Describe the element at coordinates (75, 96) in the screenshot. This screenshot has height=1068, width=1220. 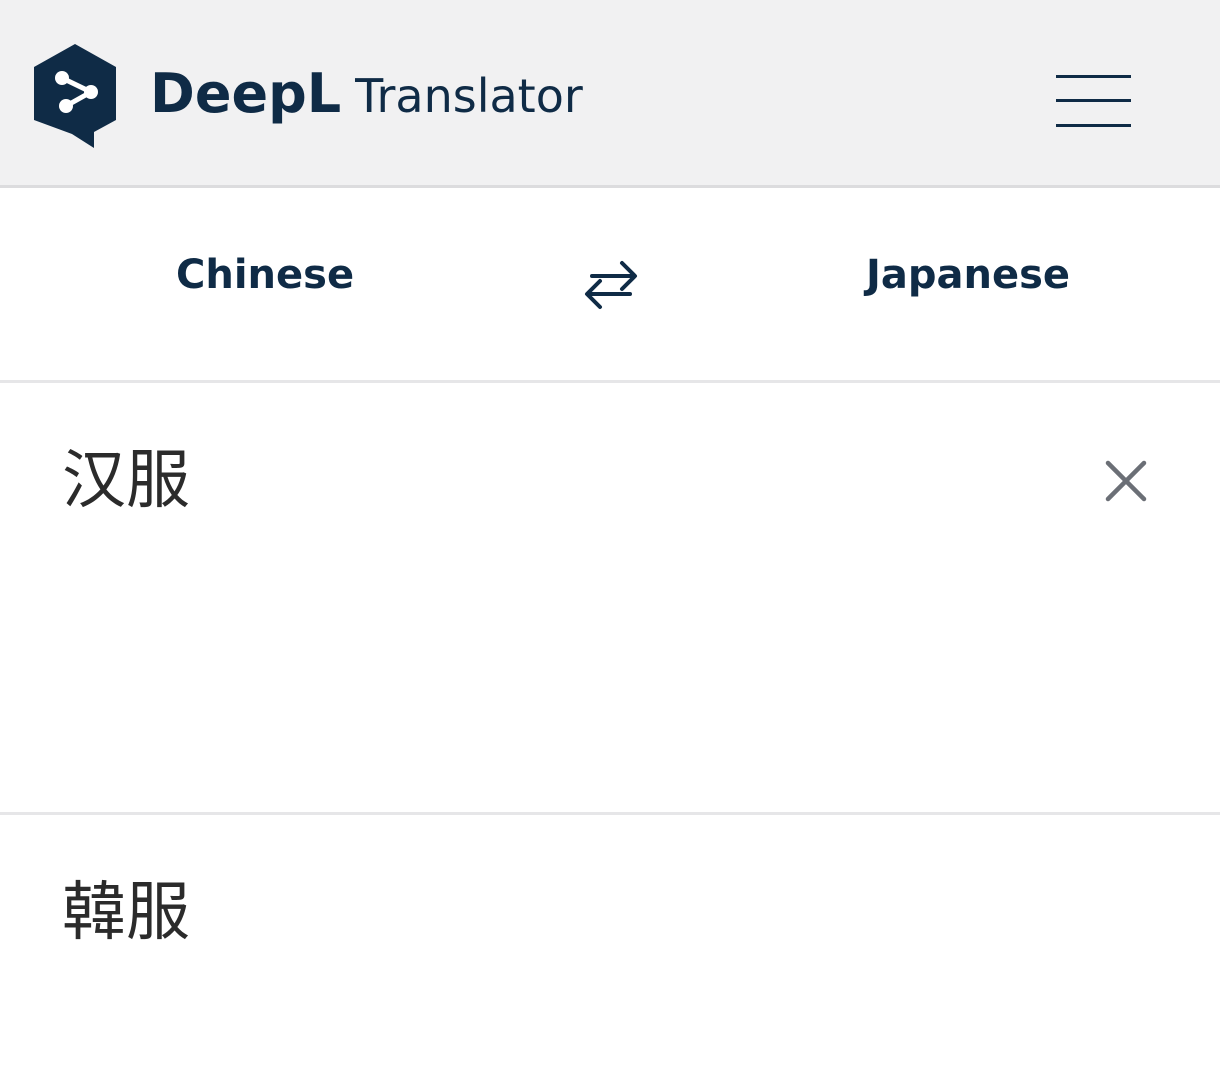
I see `deepl-logo-icon` at that location.